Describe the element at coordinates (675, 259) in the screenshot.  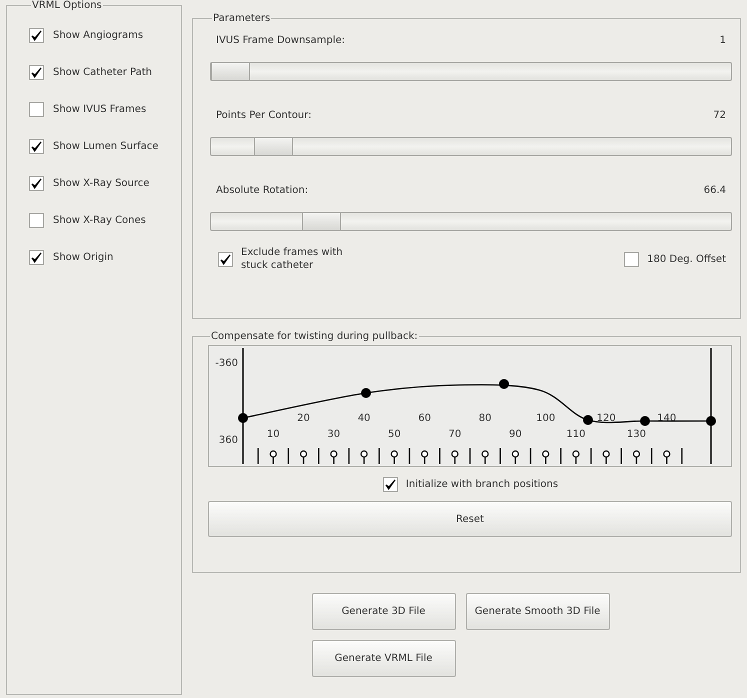
I see `offset-checkbox: 180 Deg. Offset` at that location.